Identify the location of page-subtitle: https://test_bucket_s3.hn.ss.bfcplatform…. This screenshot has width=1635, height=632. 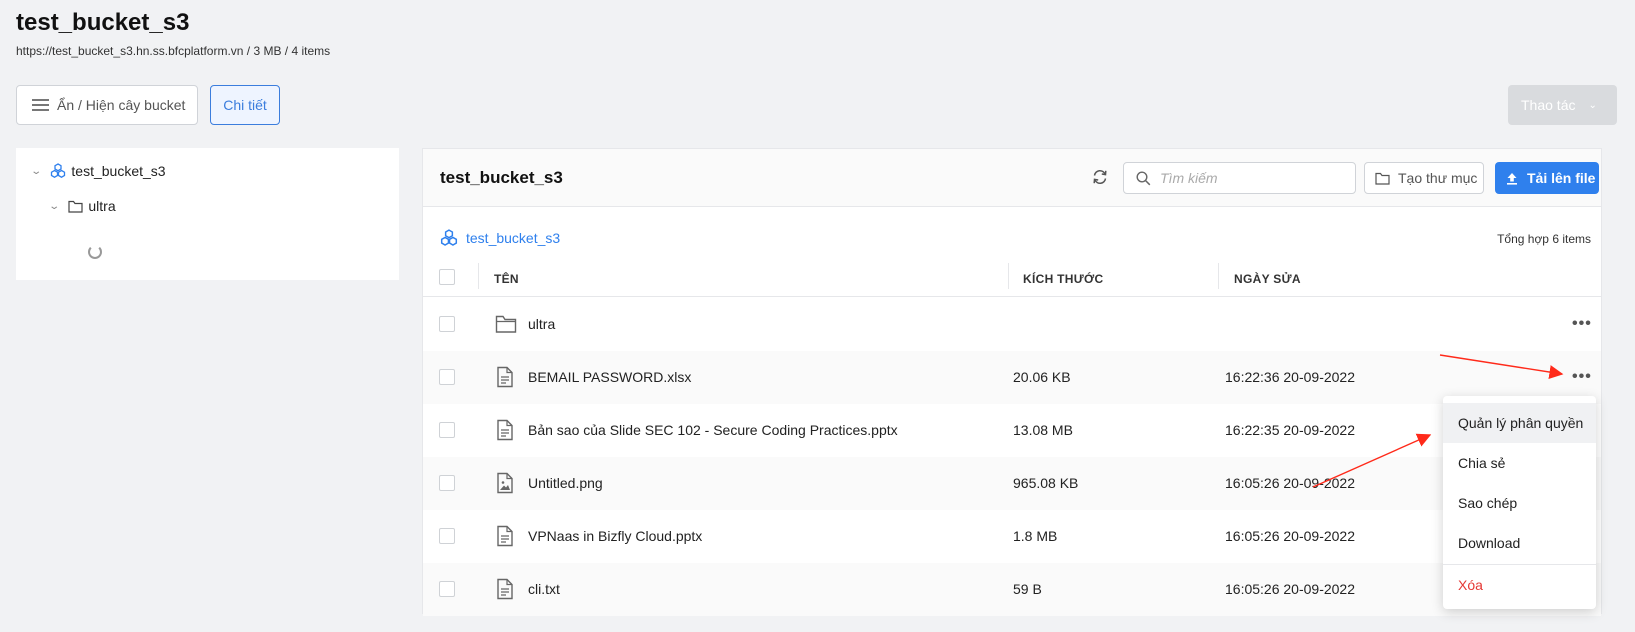
(173, 51).